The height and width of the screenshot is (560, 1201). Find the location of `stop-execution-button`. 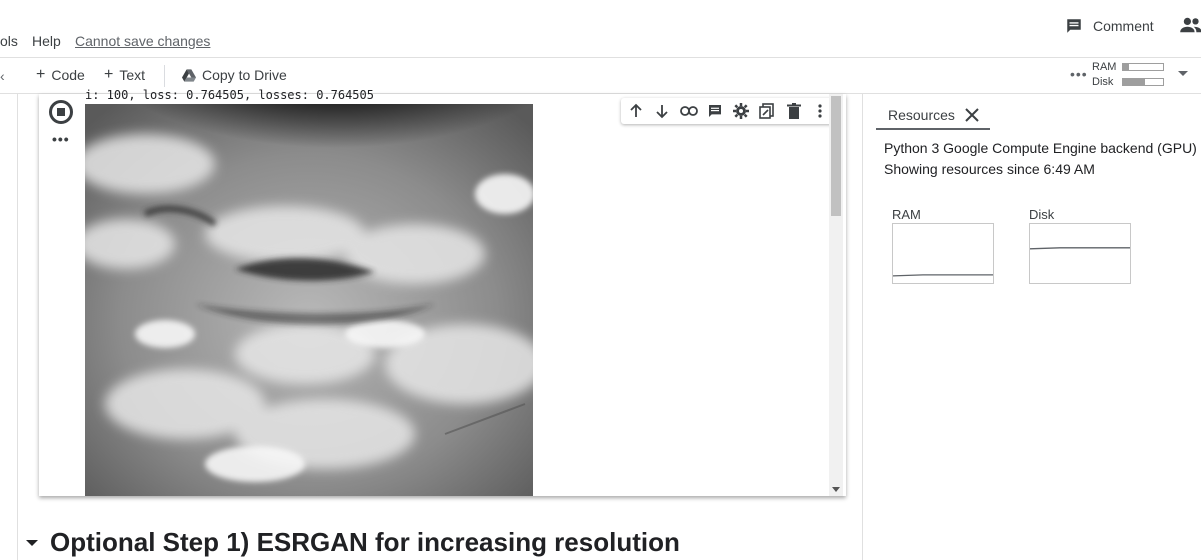

stop-execution-button is located at coordinates (61, 112).